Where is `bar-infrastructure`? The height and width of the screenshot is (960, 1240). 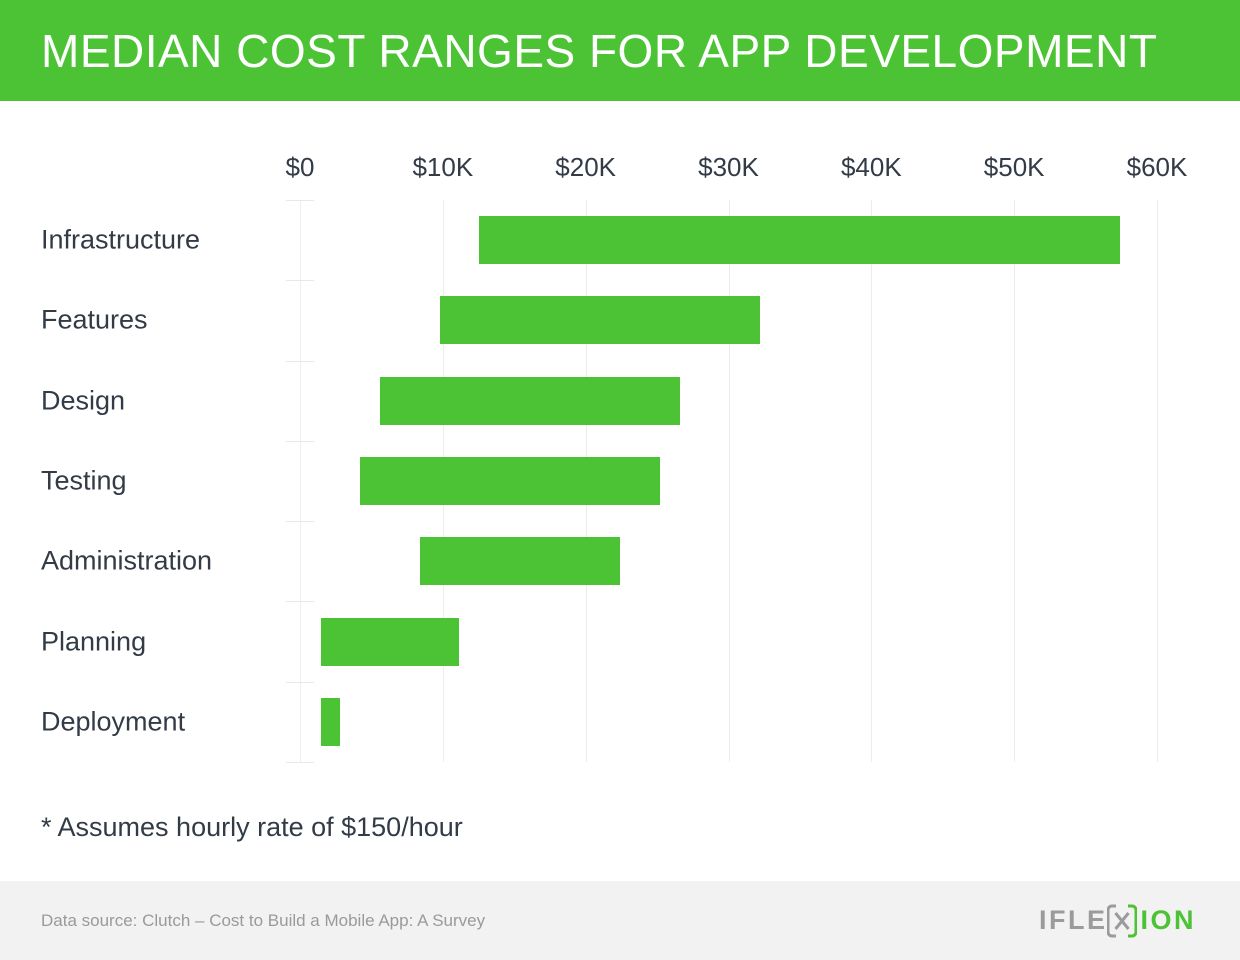
bar-infrastructure is located at coordinates (799, 240).